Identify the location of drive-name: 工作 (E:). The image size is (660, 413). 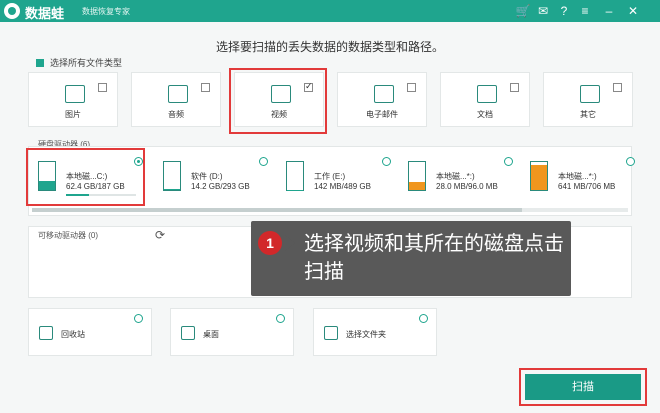
(330, 176).